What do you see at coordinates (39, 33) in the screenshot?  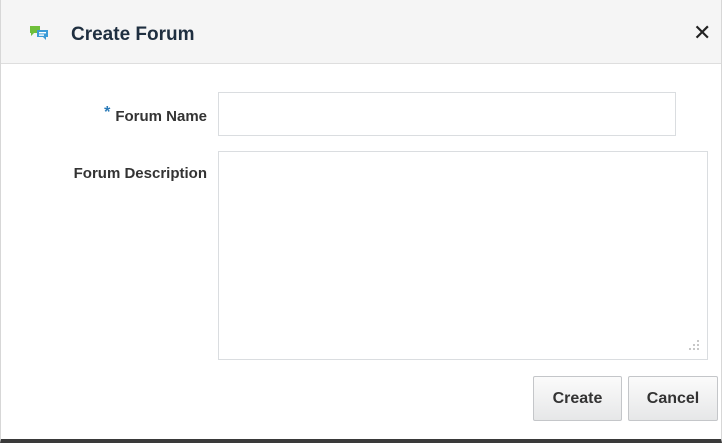 I see `forum-speech-bubbles-icon` at bounding box center [39, 33].